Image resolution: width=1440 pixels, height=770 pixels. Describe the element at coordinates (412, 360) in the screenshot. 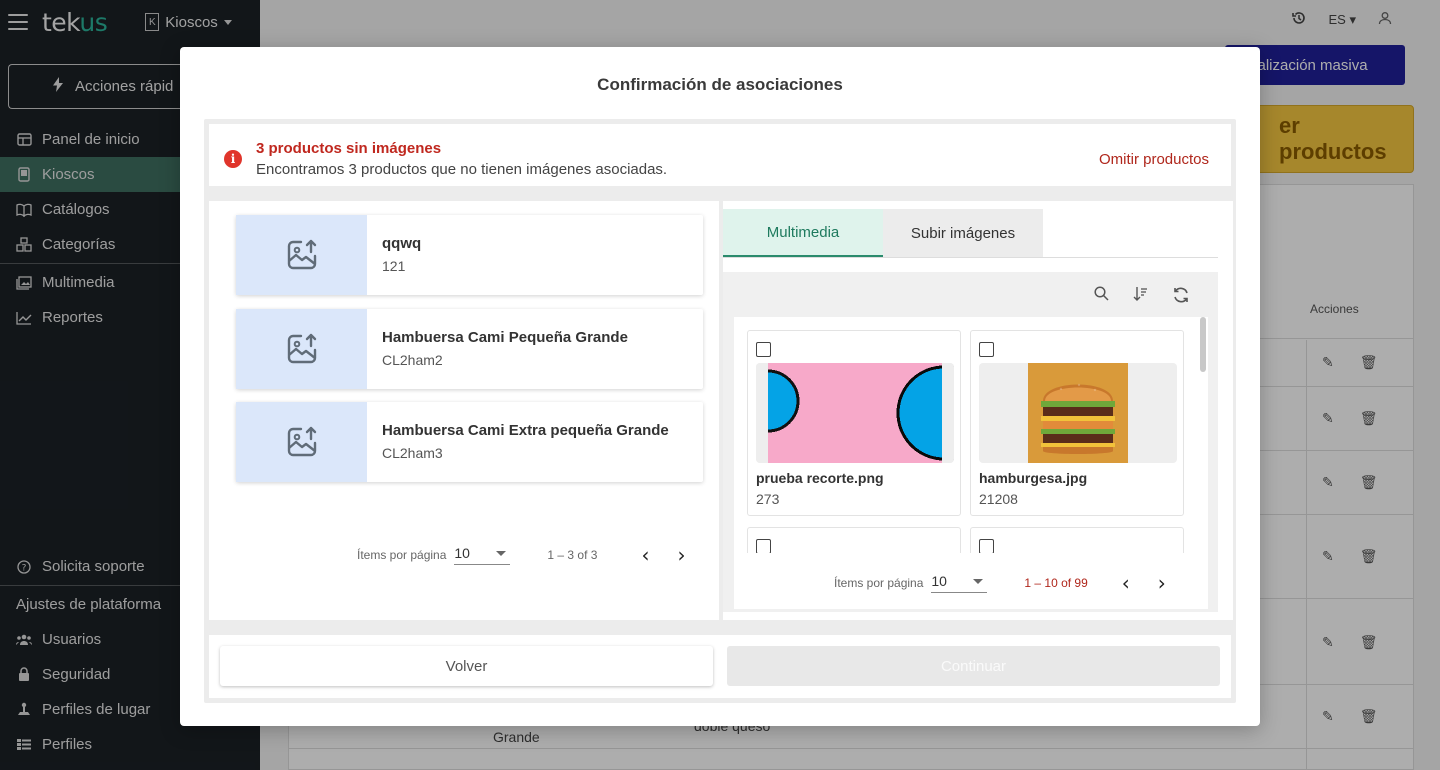

I see `product-code: CL2ham2` at that location.